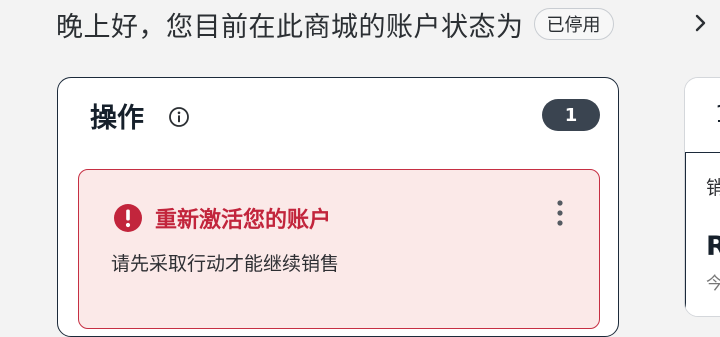 Image resolution: width=720 pixels, height=337 pixels. What do you see at coordinates (560, 213) in the screenshot?
I see `more-options-icon` at bounding box center [560, 213].